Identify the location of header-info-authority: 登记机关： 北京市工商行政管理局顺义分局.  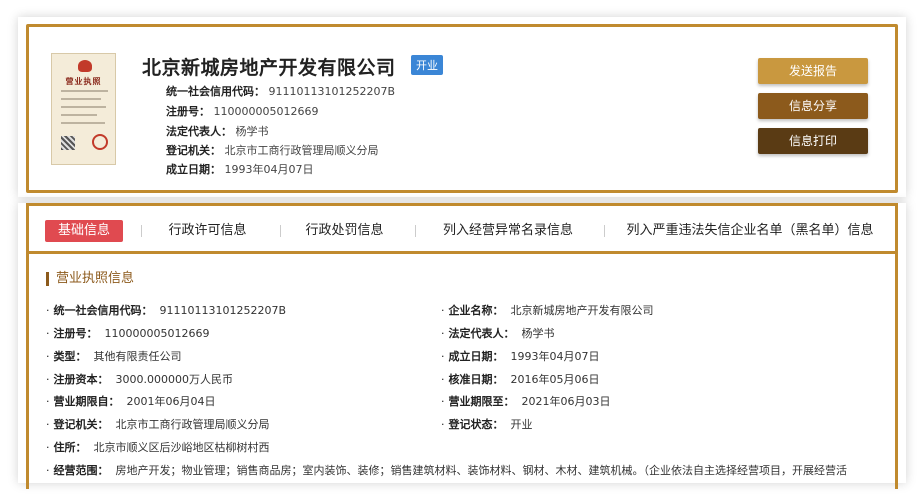
(272, 150).